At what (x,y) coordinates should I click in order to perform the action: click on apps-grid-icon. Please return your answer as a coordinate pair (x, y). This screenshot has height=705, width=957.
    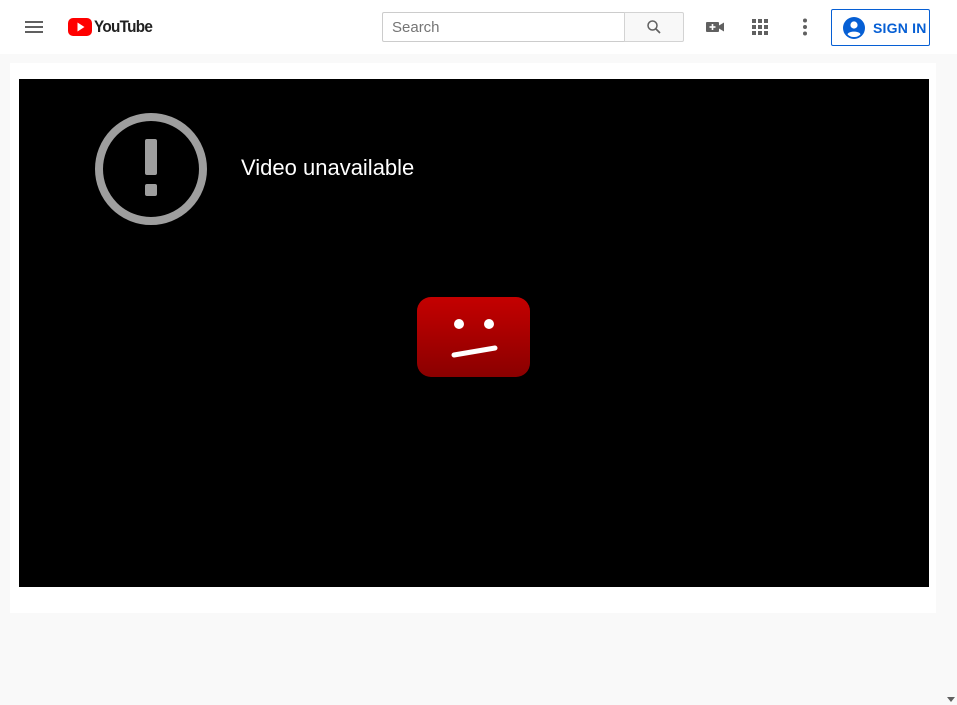
    Looking at the image, I should click on (760, 27).